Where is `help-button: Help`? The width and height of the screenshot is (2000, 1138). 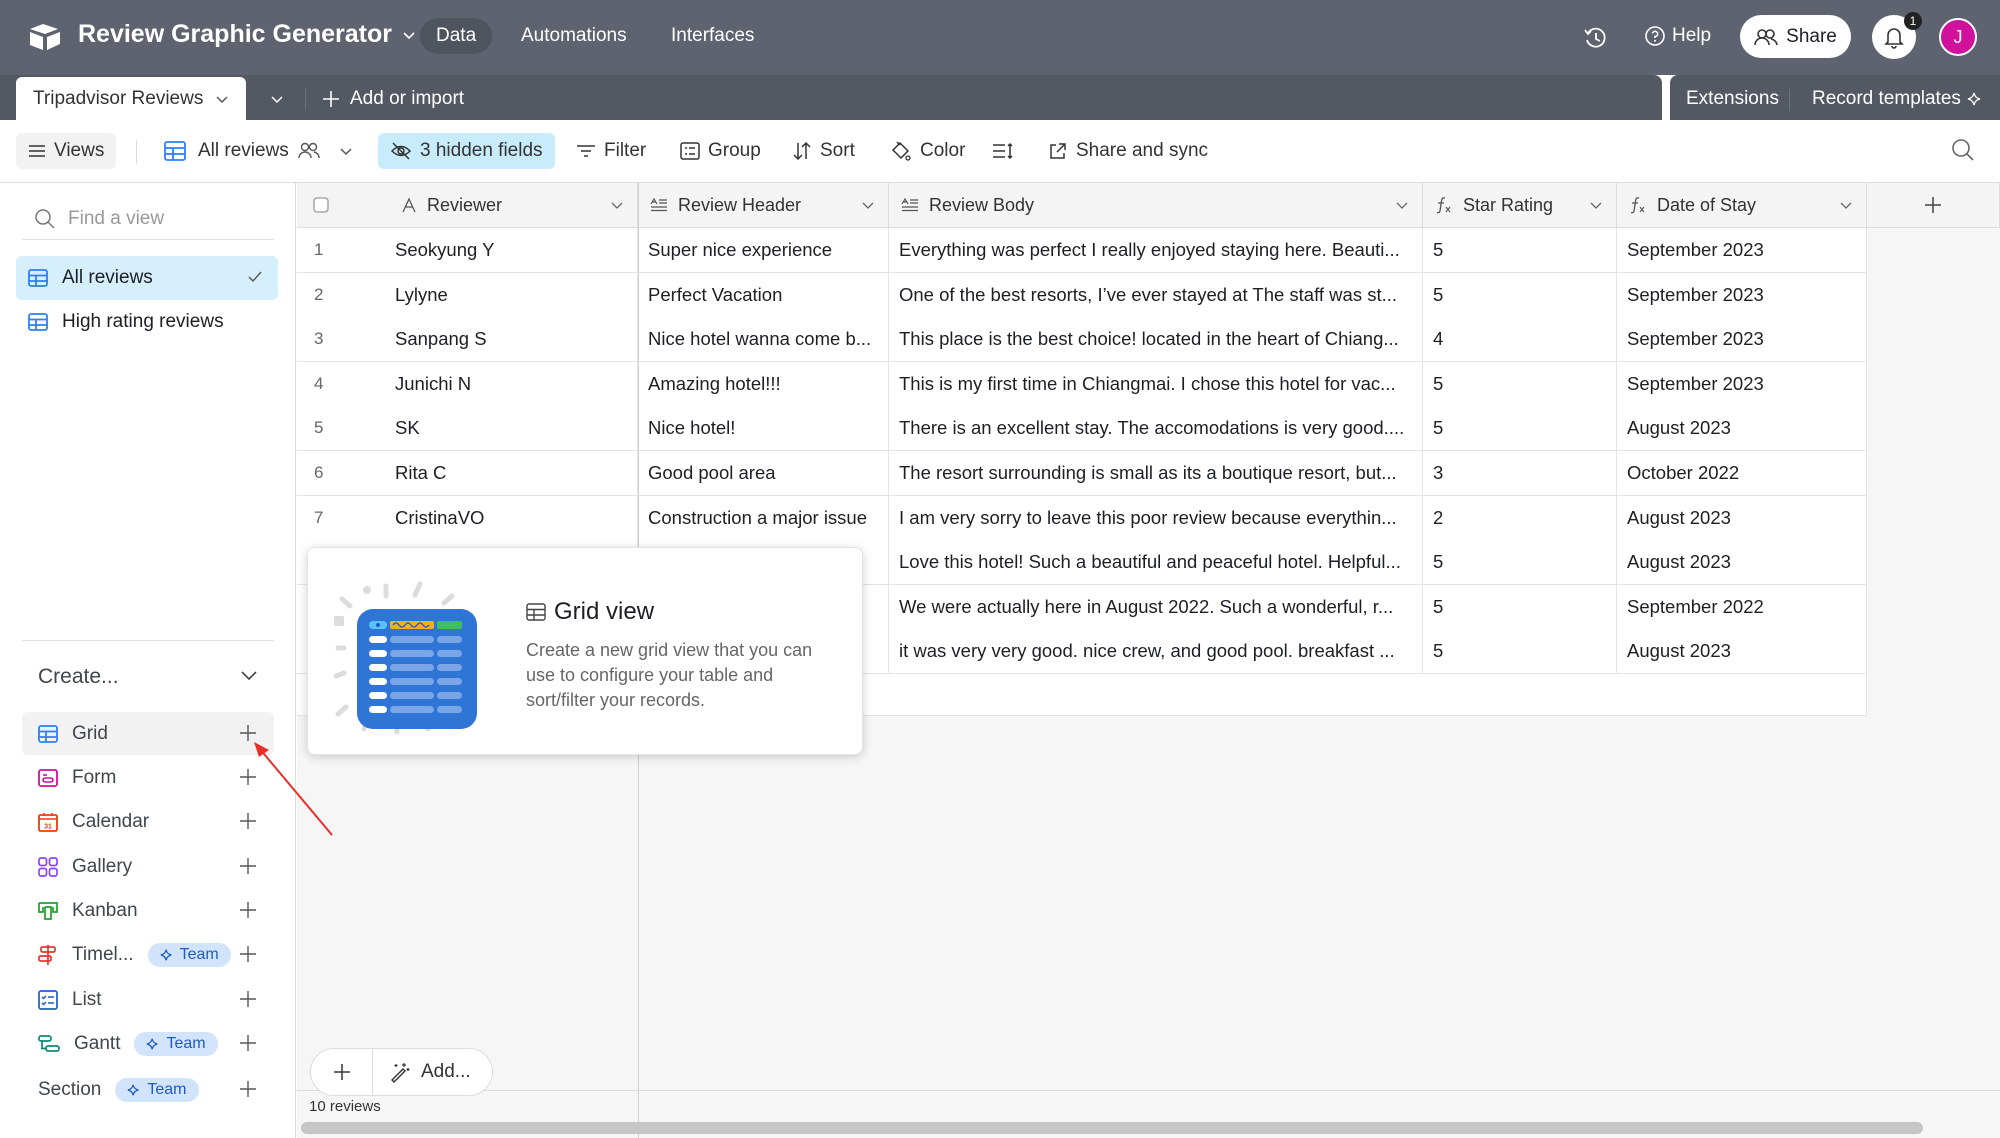 help-button: Help is located at coordinates (1677, 36).